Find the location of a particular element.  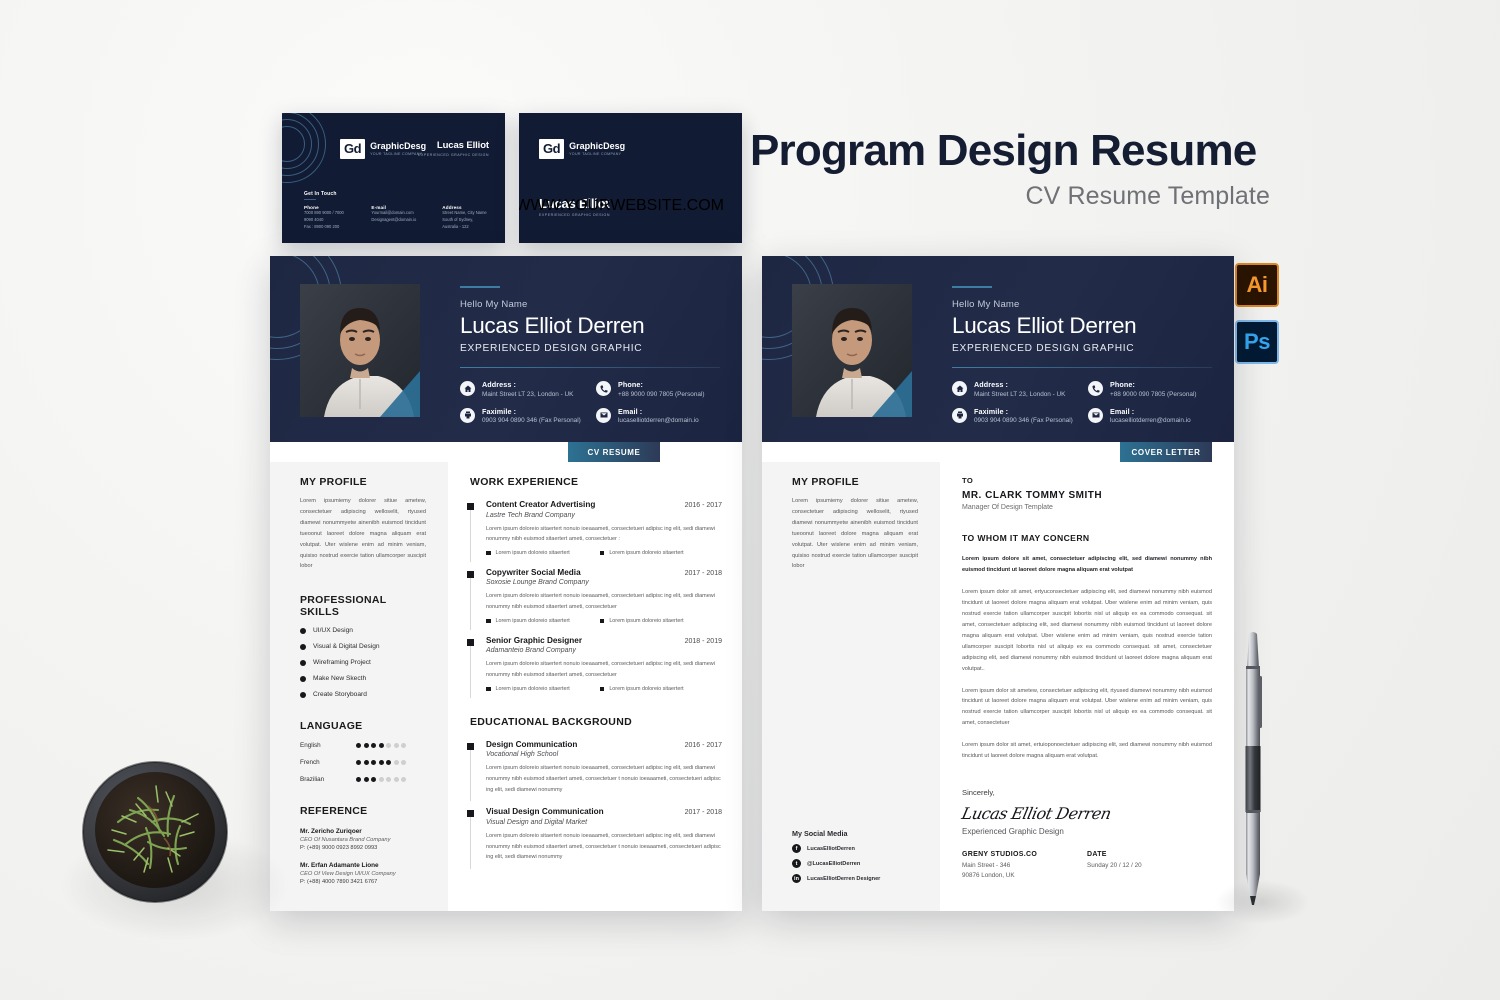

skill-item: Wireframing Project is located at coordinates (363, 662).